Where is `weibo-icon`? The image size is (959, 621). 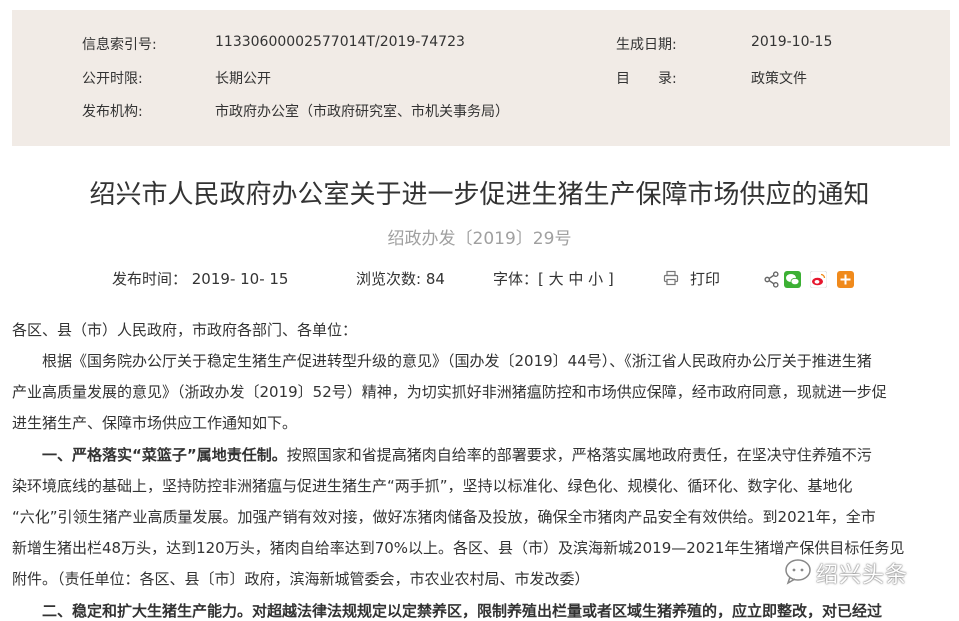 weibo-icon is located at coordinates (818, 279).